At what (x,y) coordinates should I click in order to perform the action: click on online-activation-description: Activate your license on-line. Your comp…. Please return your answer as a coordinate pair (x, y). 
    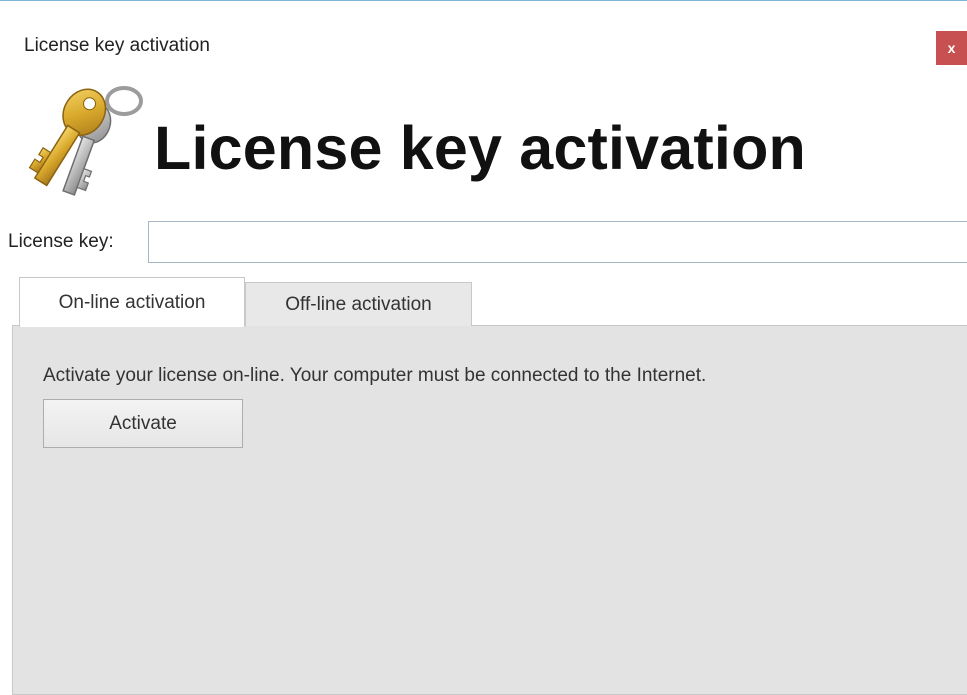
    Looking at the image, I should click on (375, 375).